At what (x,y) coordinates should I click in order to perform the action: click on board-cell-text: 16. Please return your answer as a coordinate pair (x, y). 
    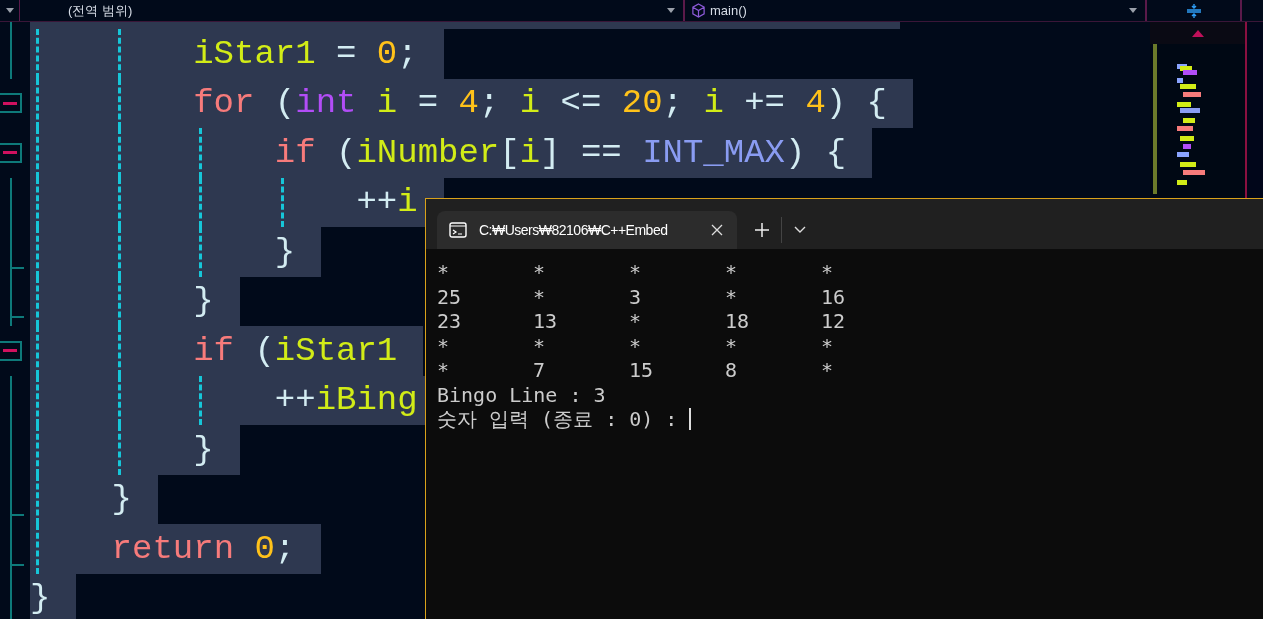
    Looking at the image, I should click on (834, 296).